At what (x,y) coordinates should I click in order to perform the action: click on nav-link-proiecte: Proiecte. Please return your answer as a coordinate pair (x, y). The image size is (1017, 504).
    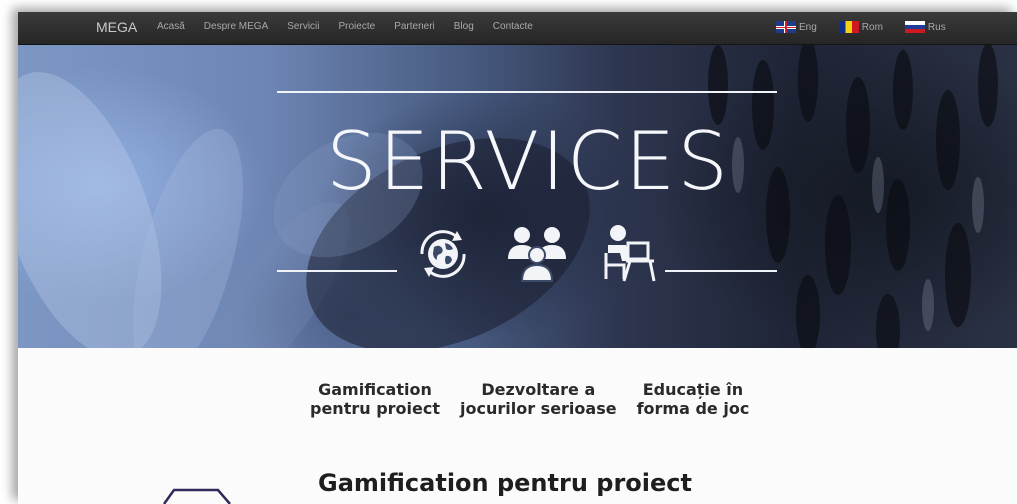
    Looking at the image, I should click on (357, 26).